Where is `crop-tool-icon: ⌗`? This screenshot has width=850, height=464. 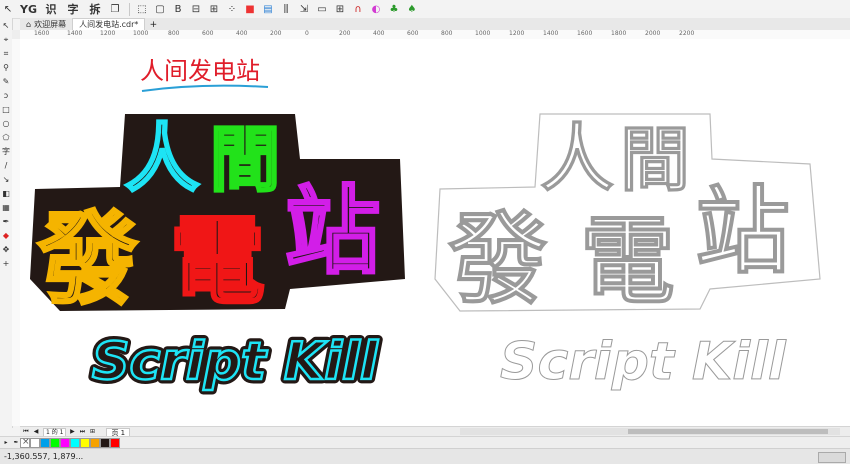 crop-tool-icon: ⌗ is located at coordinates (6, 54).